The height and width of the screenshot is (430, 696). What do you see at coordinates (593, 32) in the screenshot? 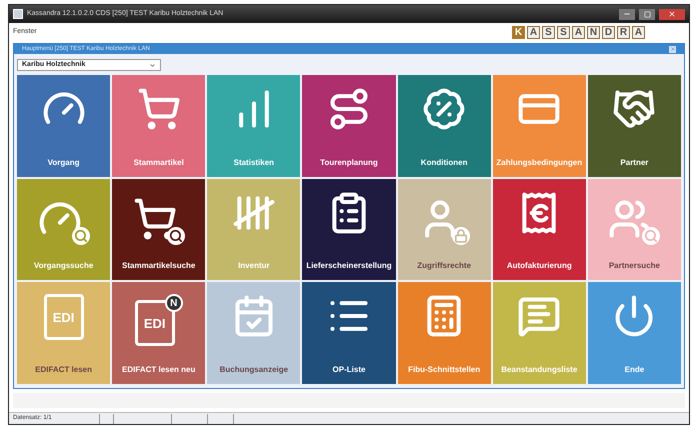
I see `logo-letter: N` at bounding box center [593, 32].